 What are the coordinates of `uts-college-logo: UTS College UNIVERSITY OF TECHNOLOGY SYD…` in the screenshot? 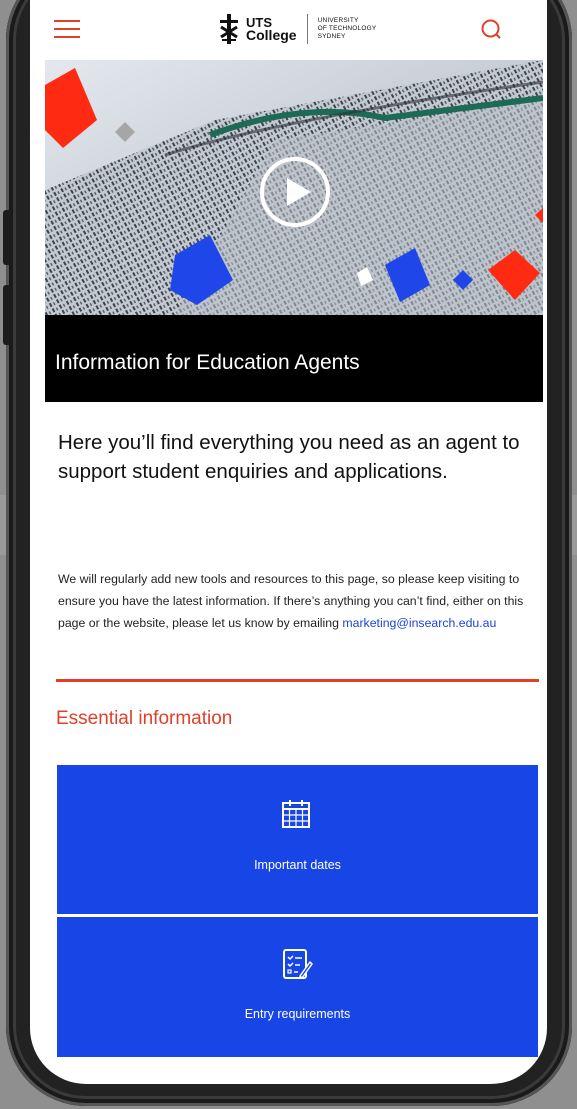 It's located at (297, 29).